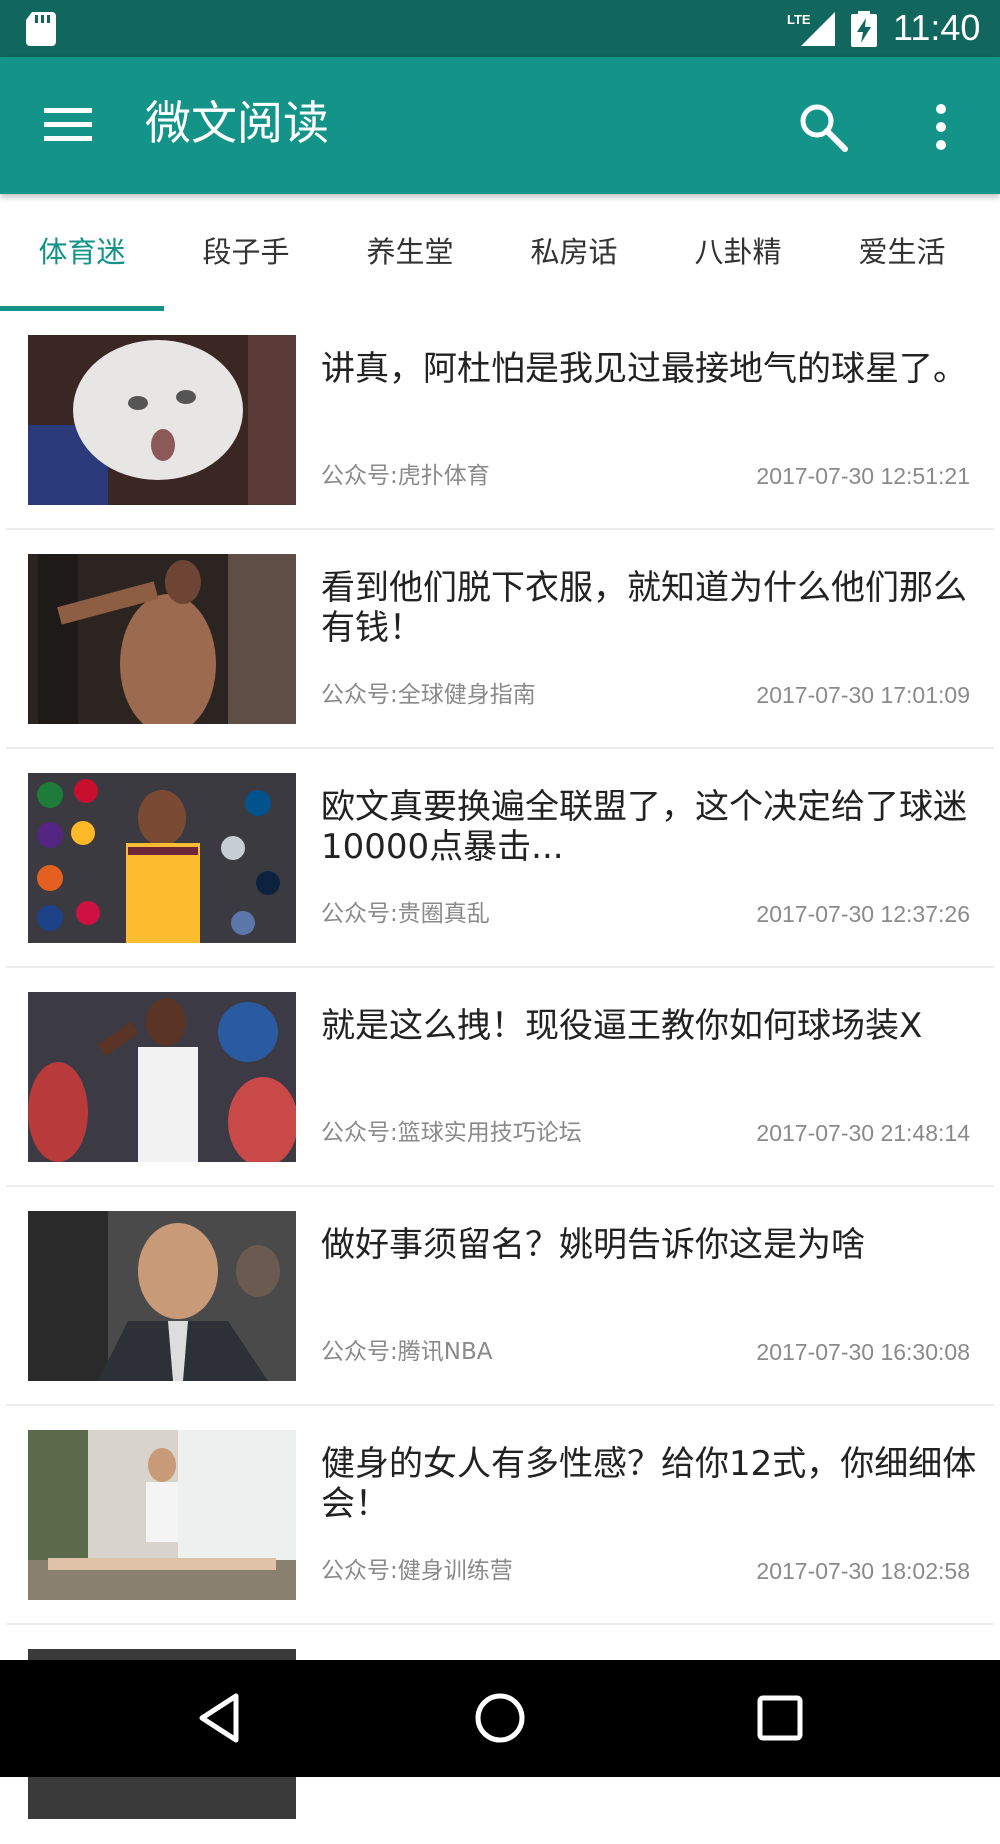 The image size is (1000, 1844). What do you see at coordinates (41, 29) in the screenshot?
I see `sd-card-icon` at bounding box center [41, 29].